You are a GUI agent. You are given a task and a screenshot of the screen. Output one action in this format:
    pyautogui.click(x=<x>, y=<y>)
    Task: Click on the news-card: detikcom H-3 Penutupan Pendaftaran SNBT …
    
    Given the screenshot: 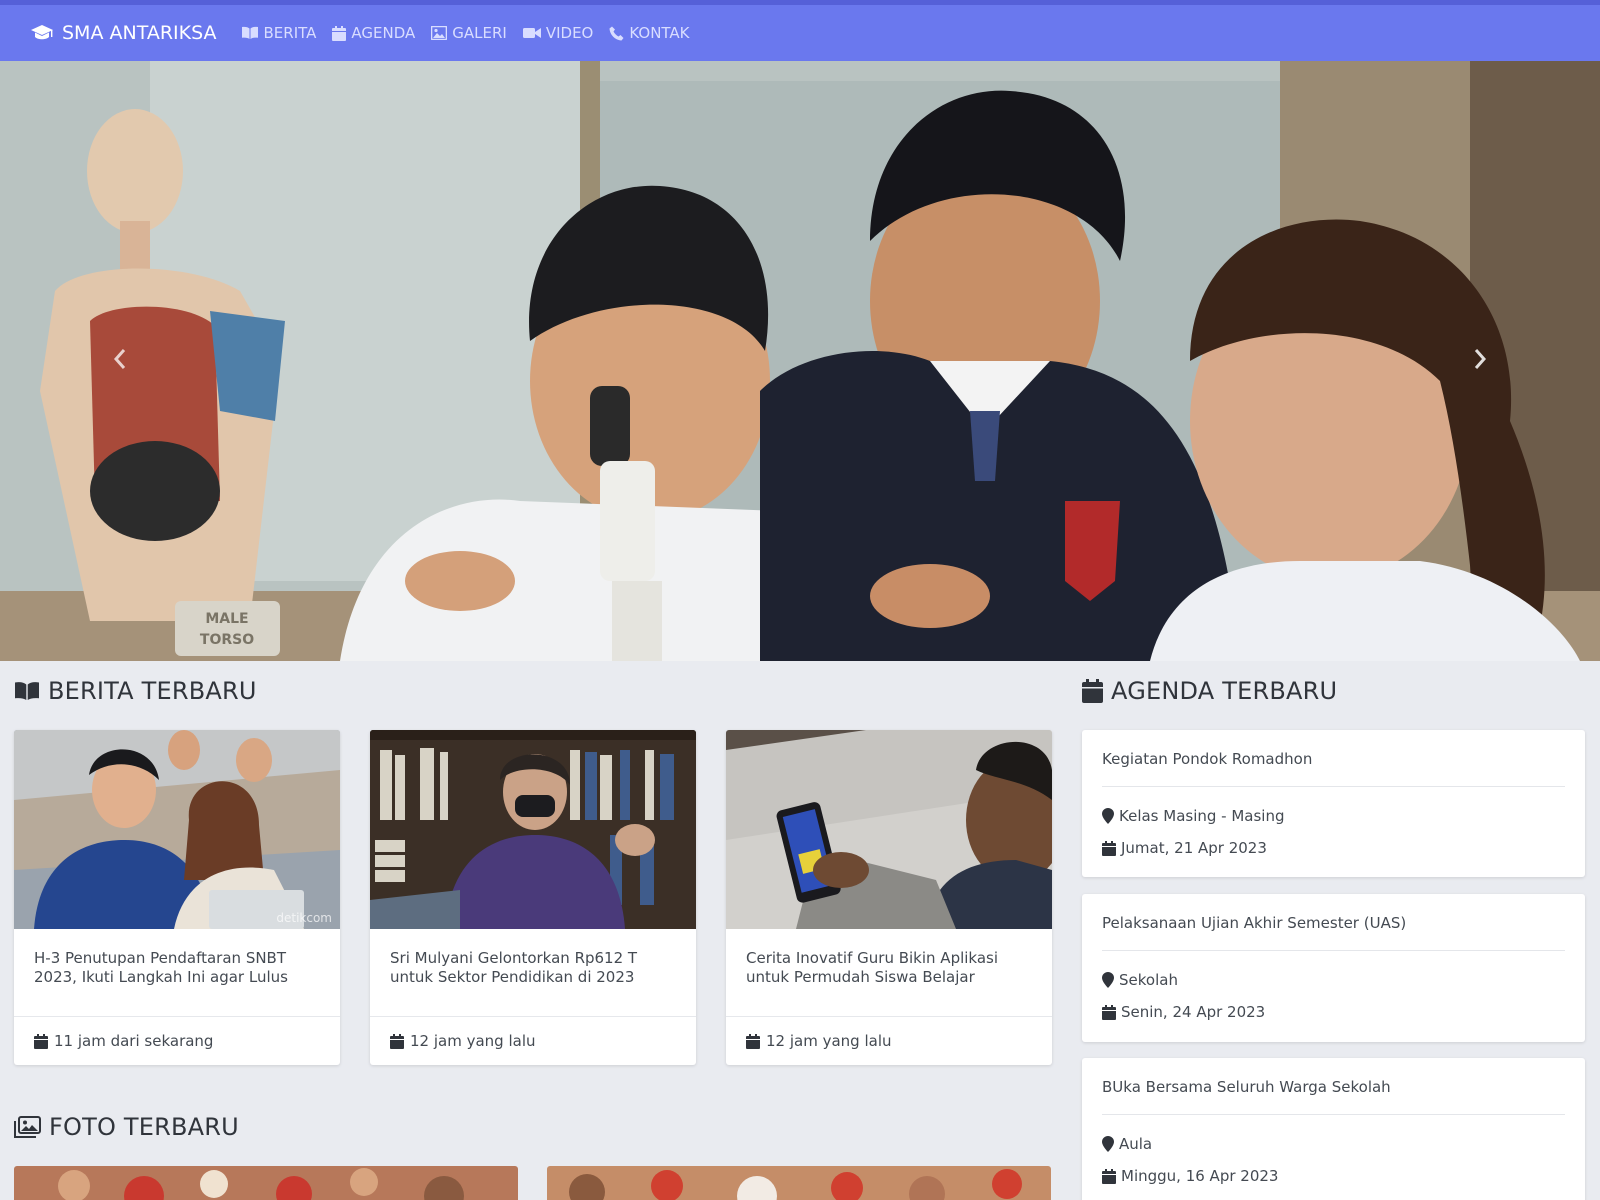 What is the action you would take?
    pyautogui.click(x=177, y=897)
    